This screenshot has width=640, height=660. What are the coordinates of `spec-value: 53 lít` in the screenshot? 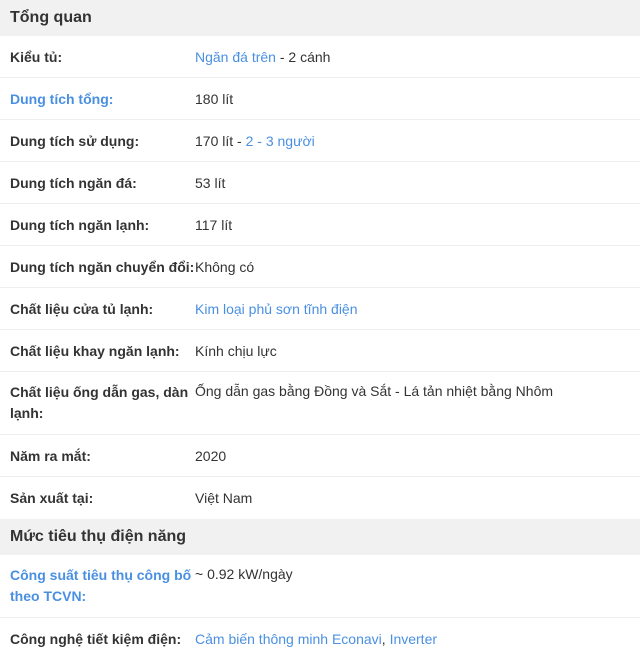 It's located at (210, 182).